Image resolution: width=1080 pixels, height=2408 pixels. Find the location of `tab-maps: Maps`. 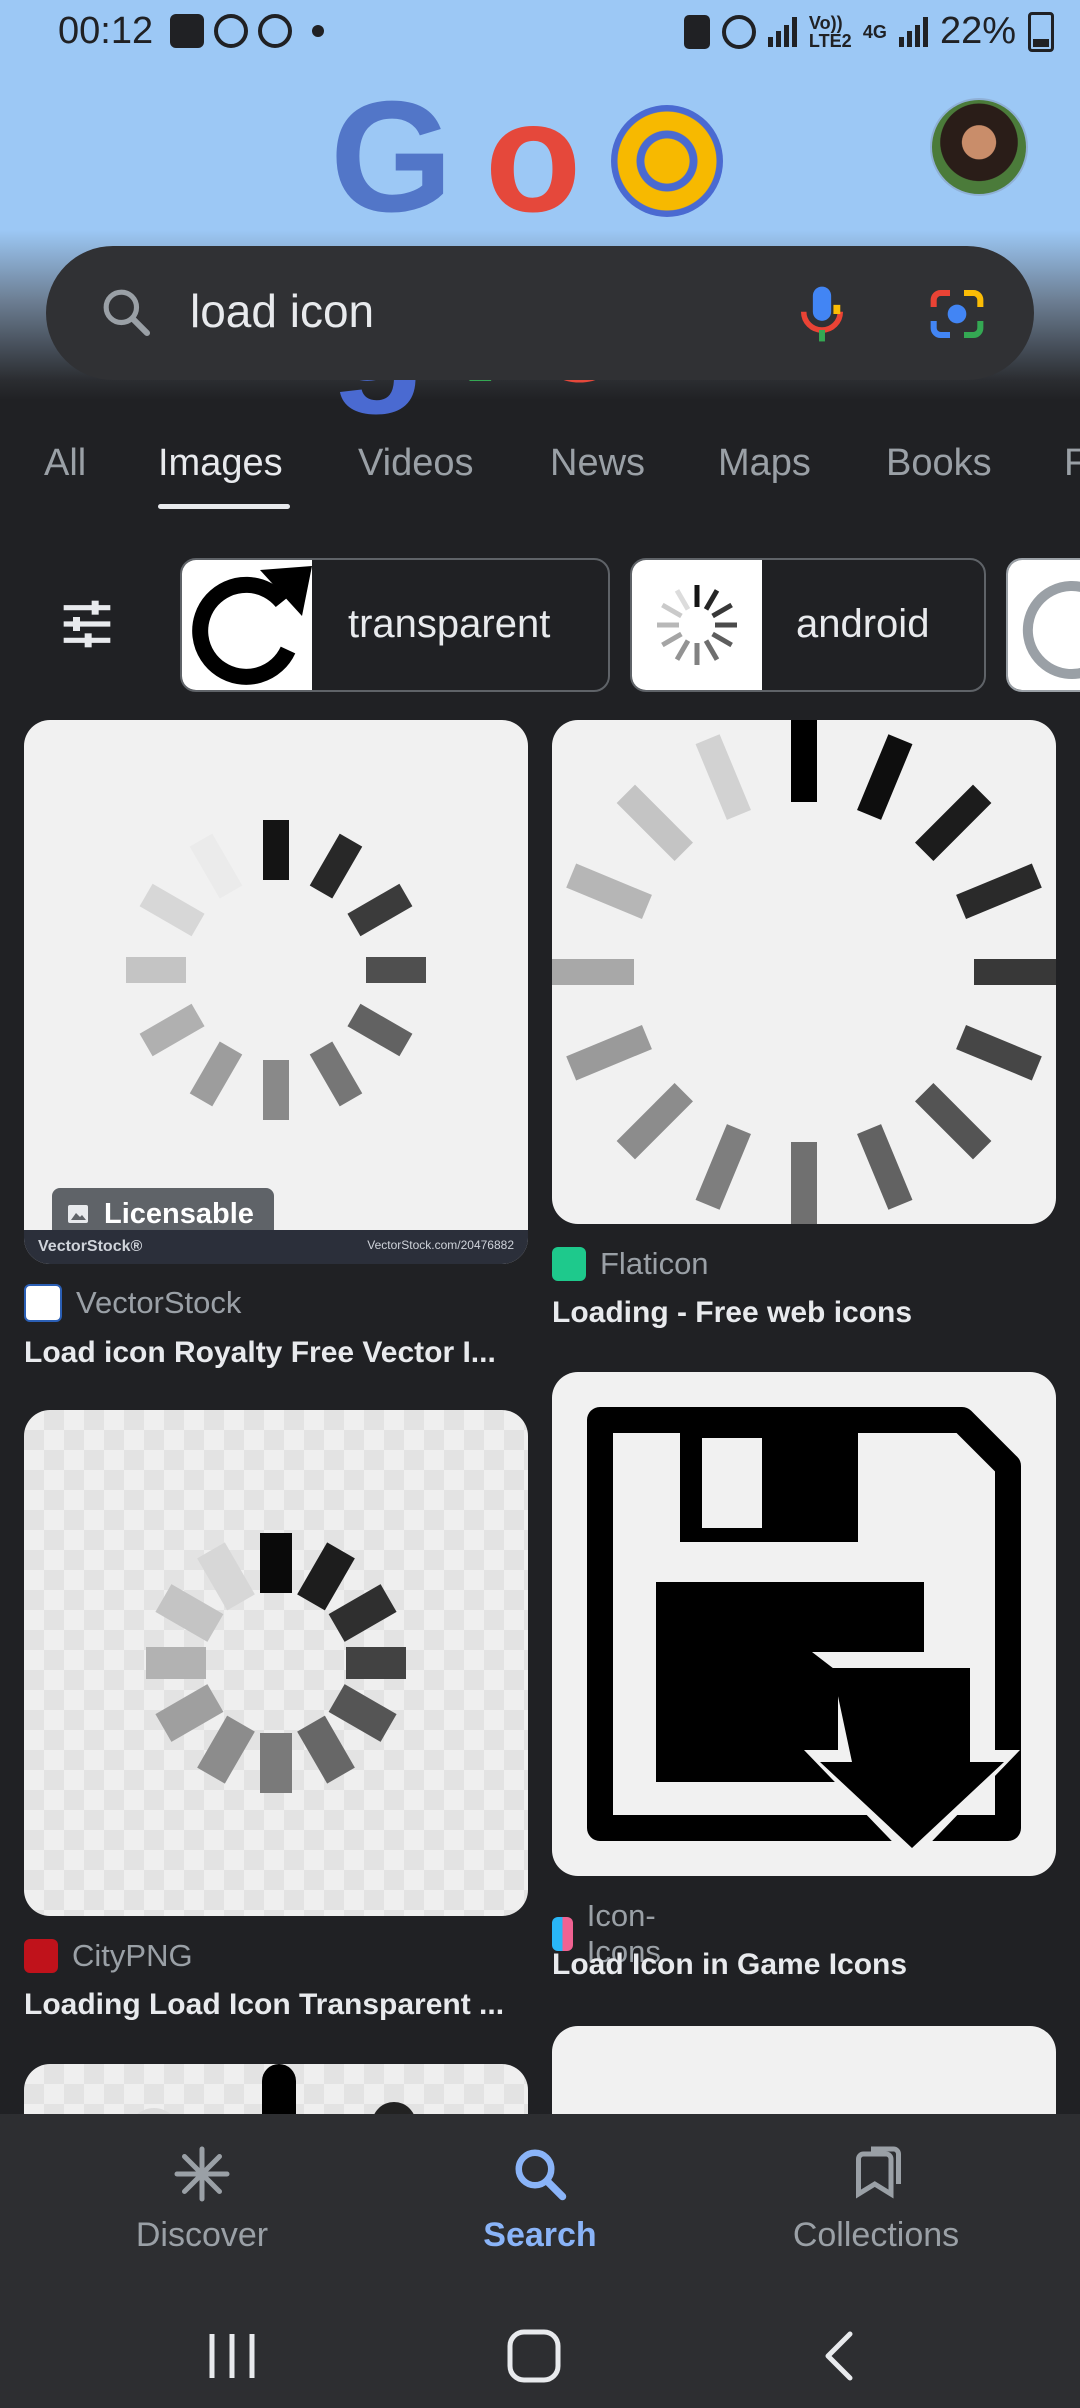

tab-maps: Maps is located at coordinates (764, 463).